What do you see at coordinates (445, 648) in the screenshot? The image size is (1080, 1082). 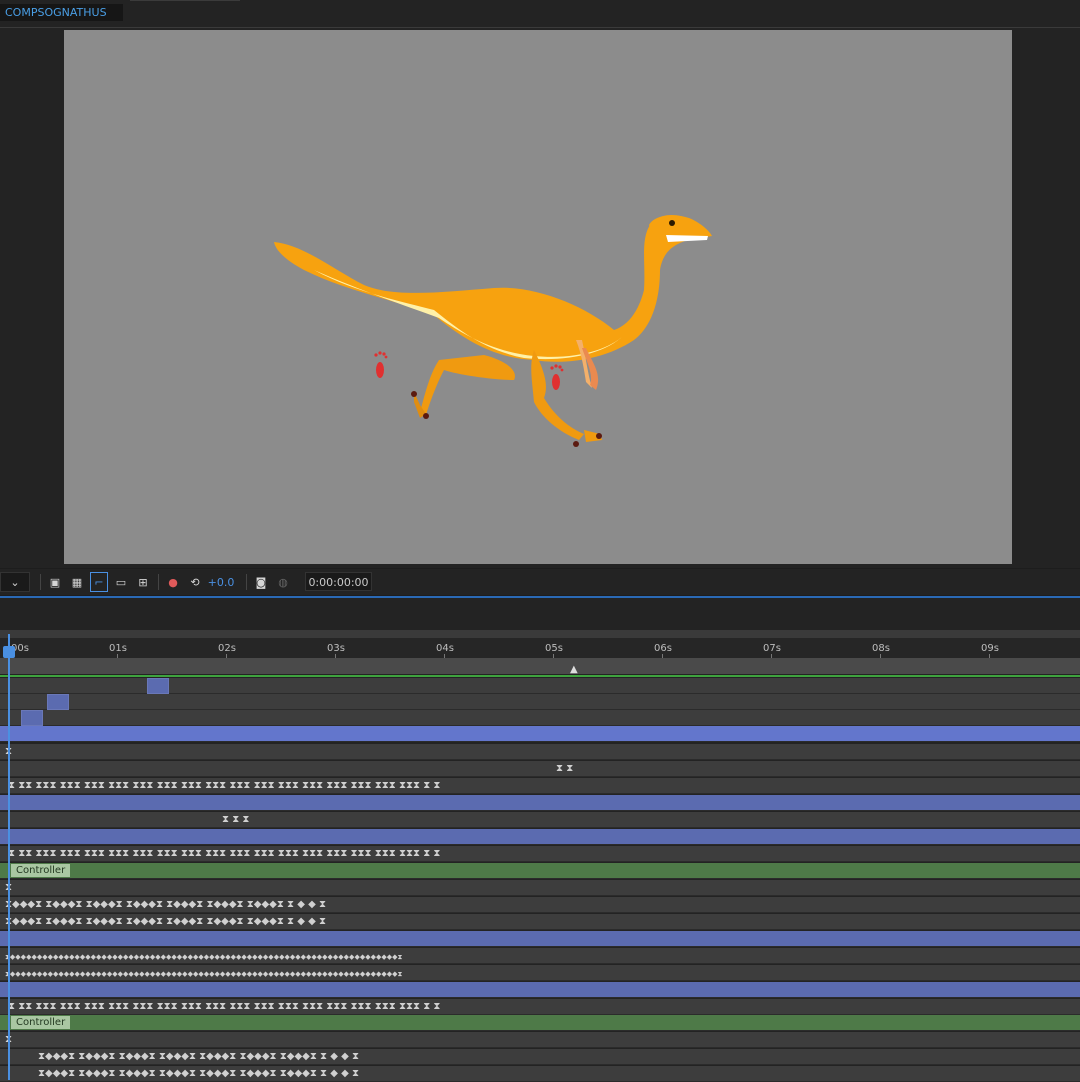 I see `ruler-tick: 04s` at bounding box center [445, 648].